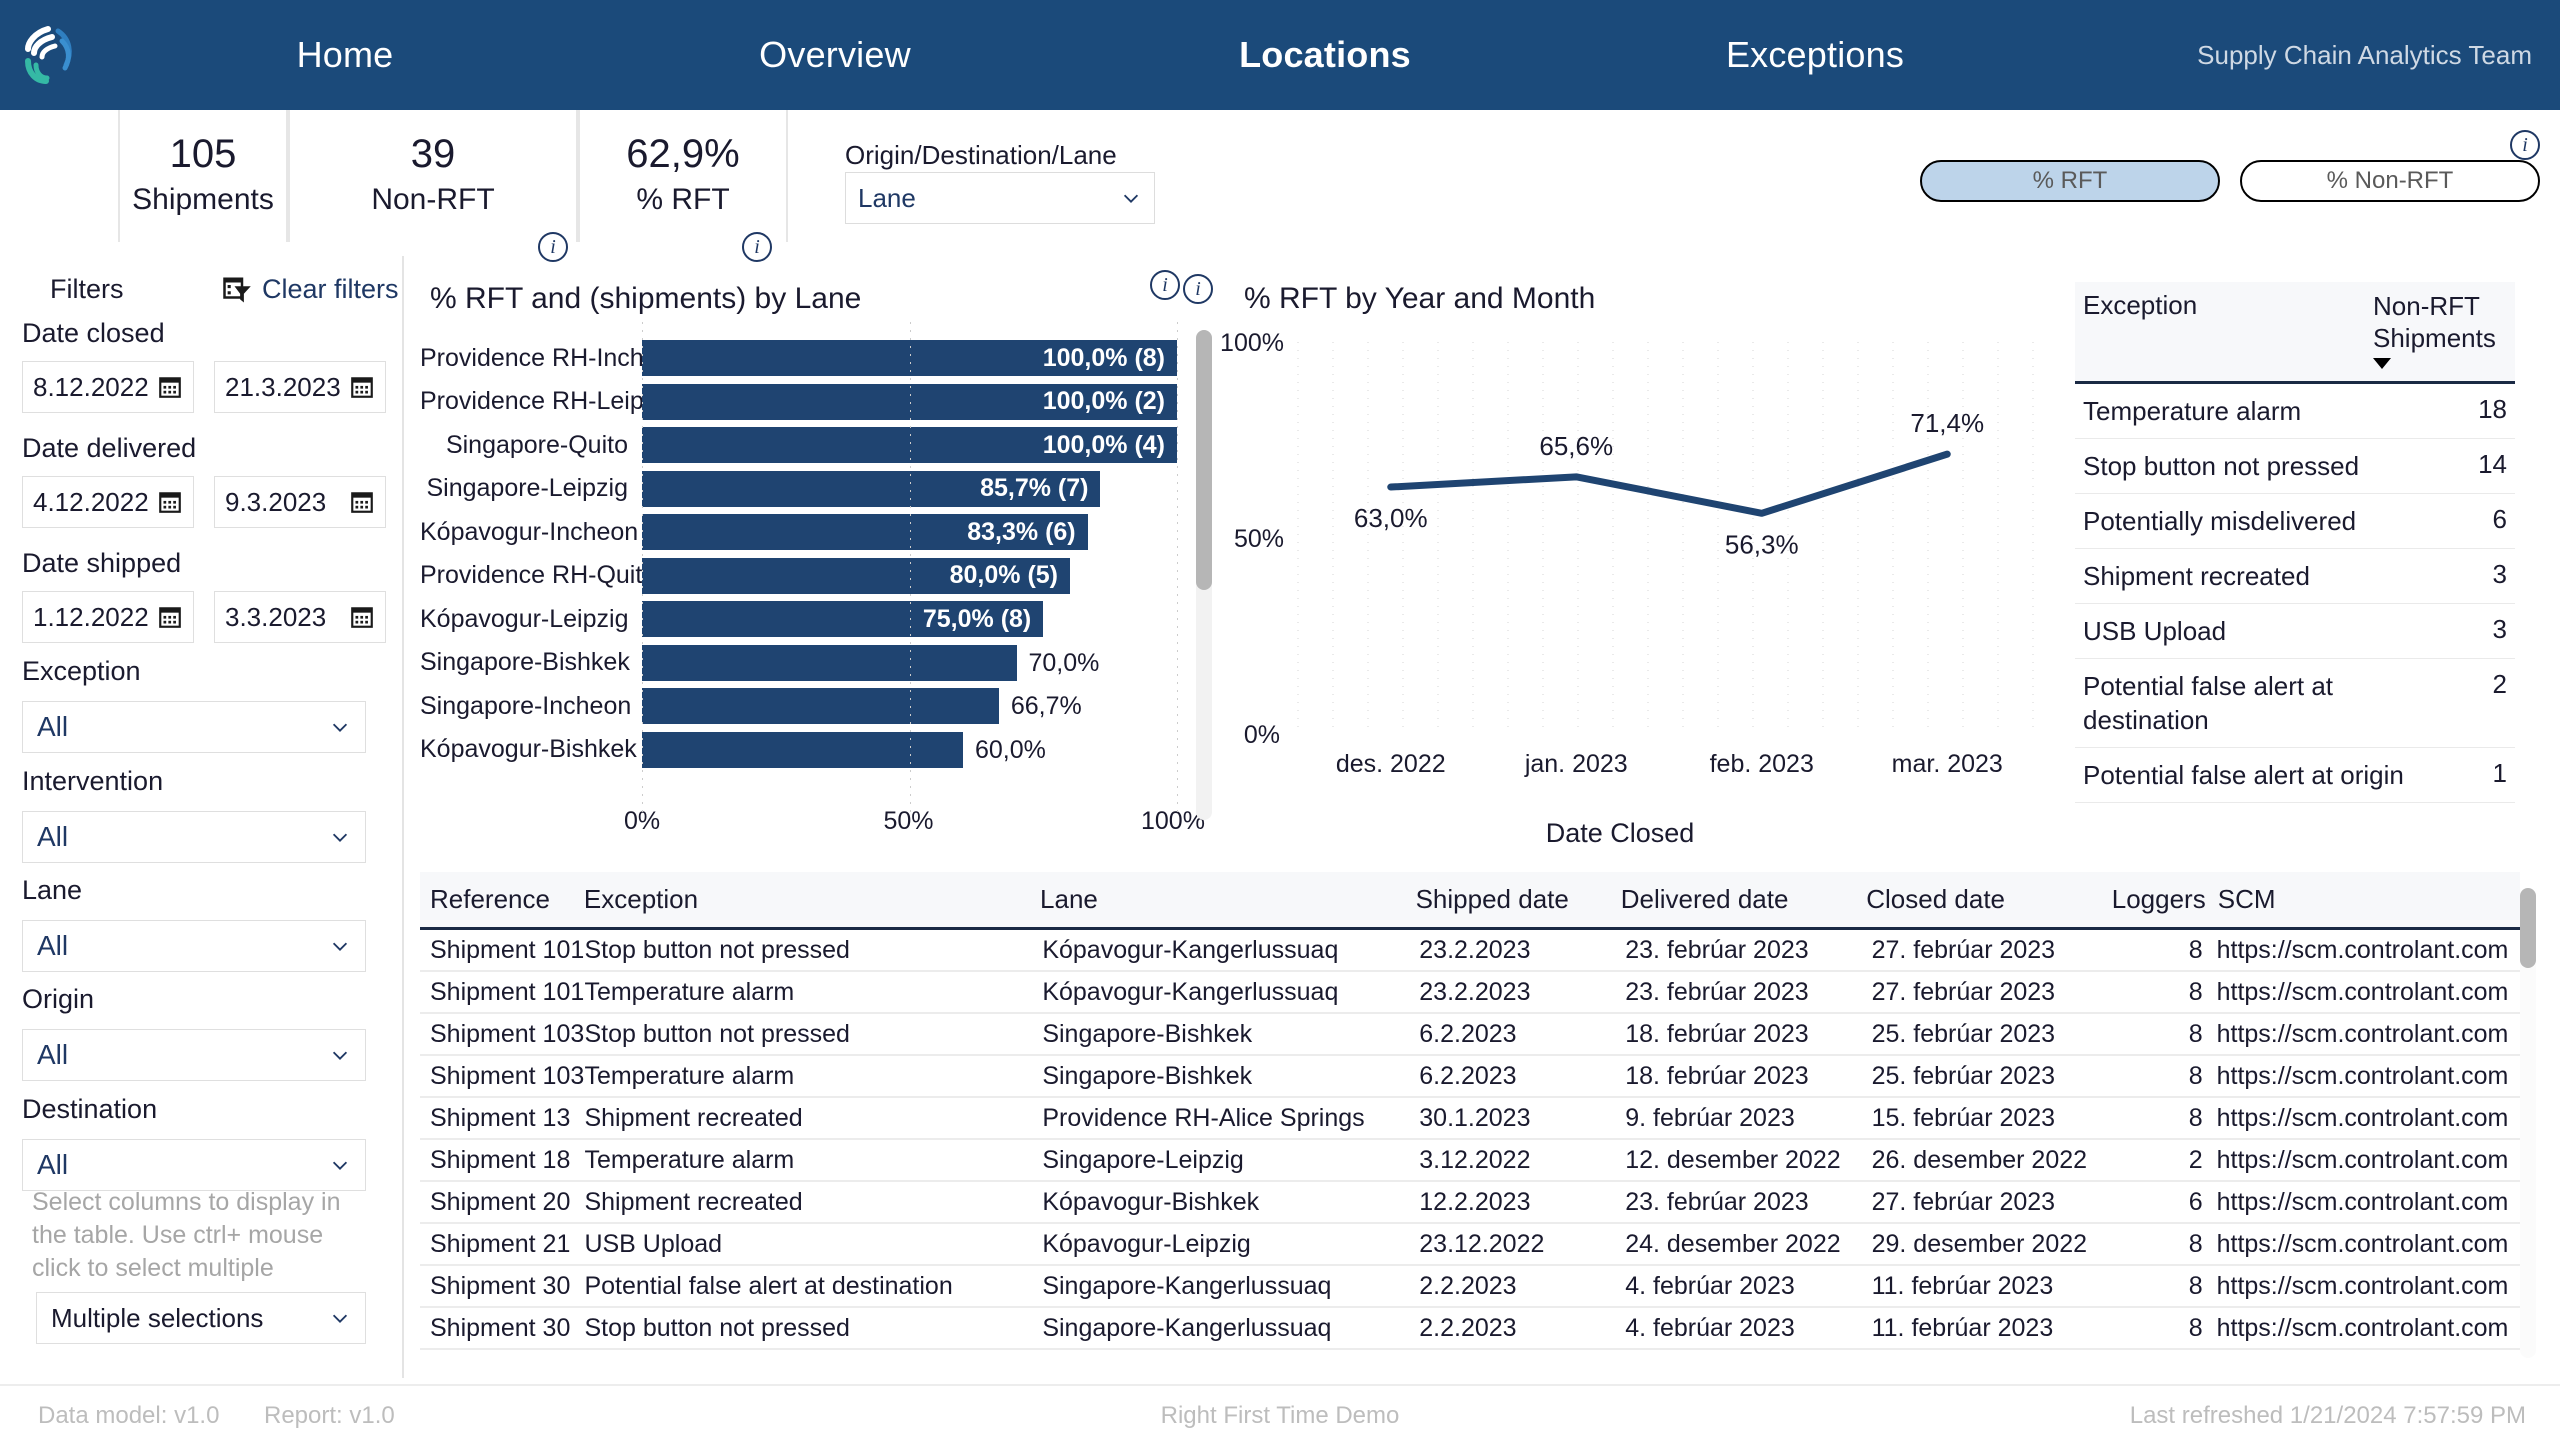  What do you see at coordinates (1743, 899) in the screenshot?
I see `col-header-delivered-date: Delivered date` at bounding box center [1743, 899].